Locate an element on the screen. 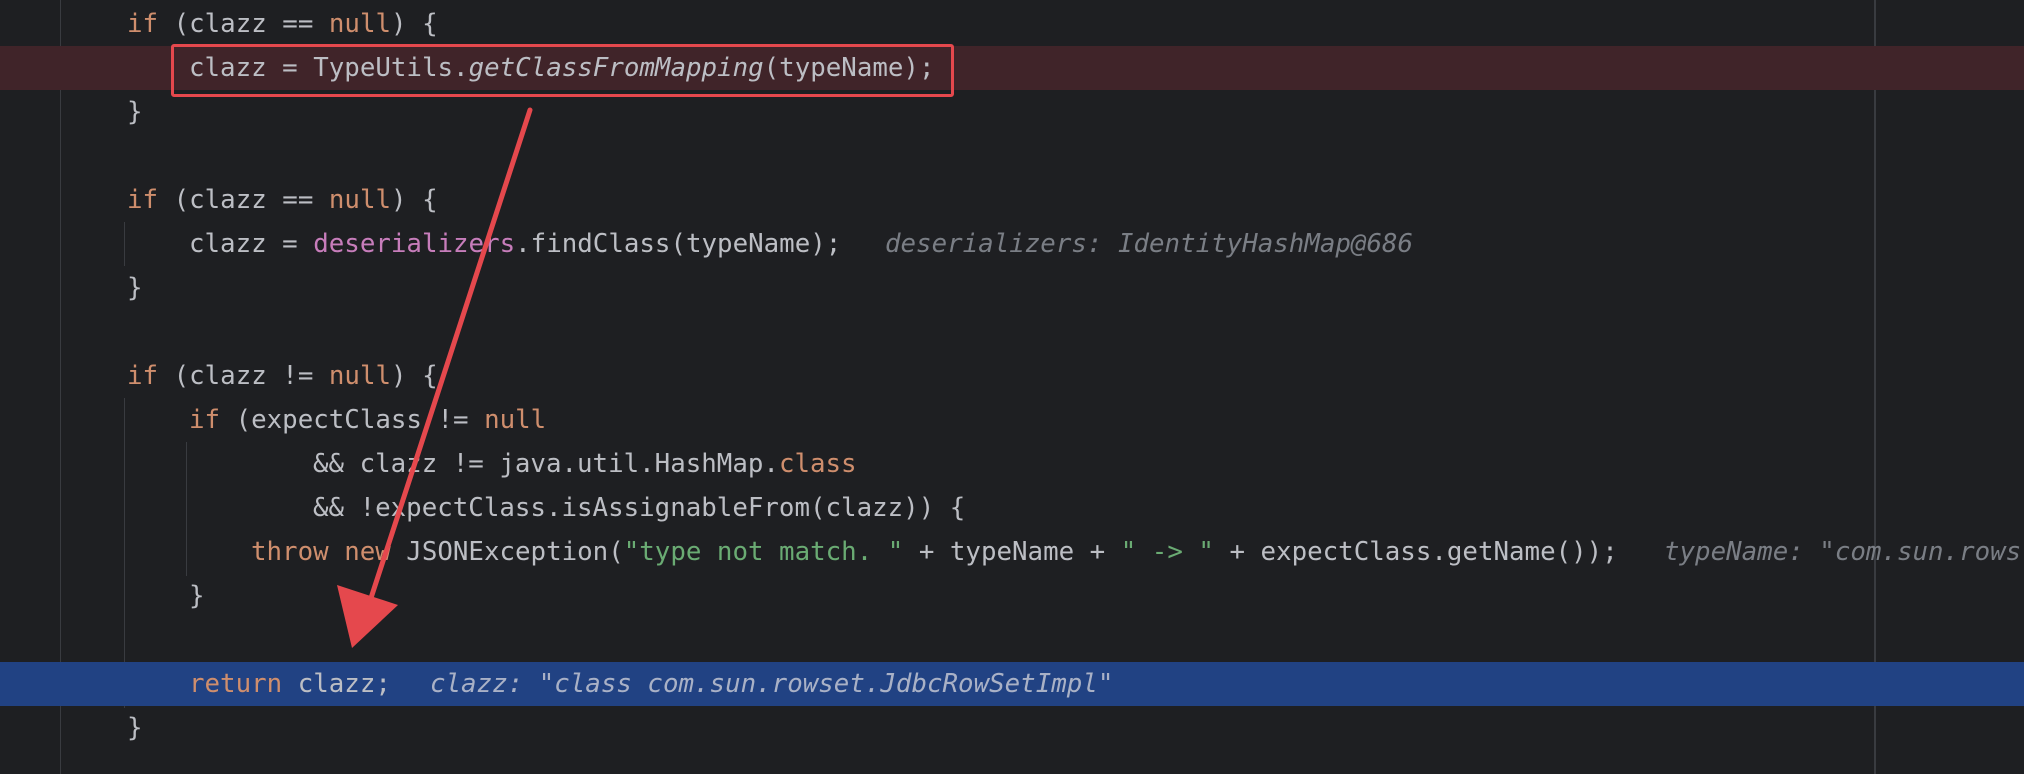 This screenshot has width=2024, height=774. code-text: if (clazz != null) { is located at coordinates (282, 376).